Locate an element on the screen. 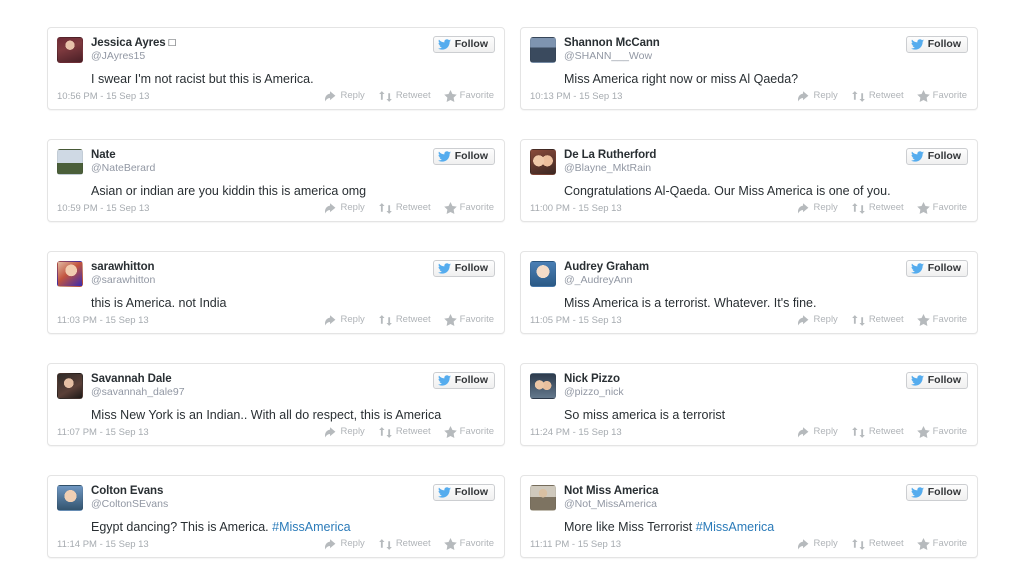  author-handle: @savannah_dale97 is located at coordinates (138, 392).